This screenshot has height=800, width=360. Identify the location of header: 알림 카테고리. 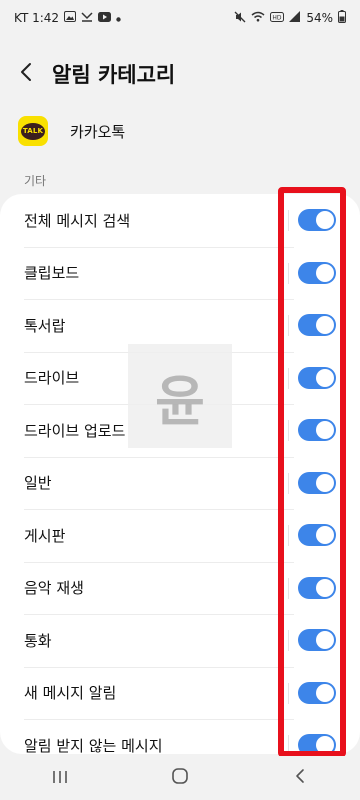
(180, 74).